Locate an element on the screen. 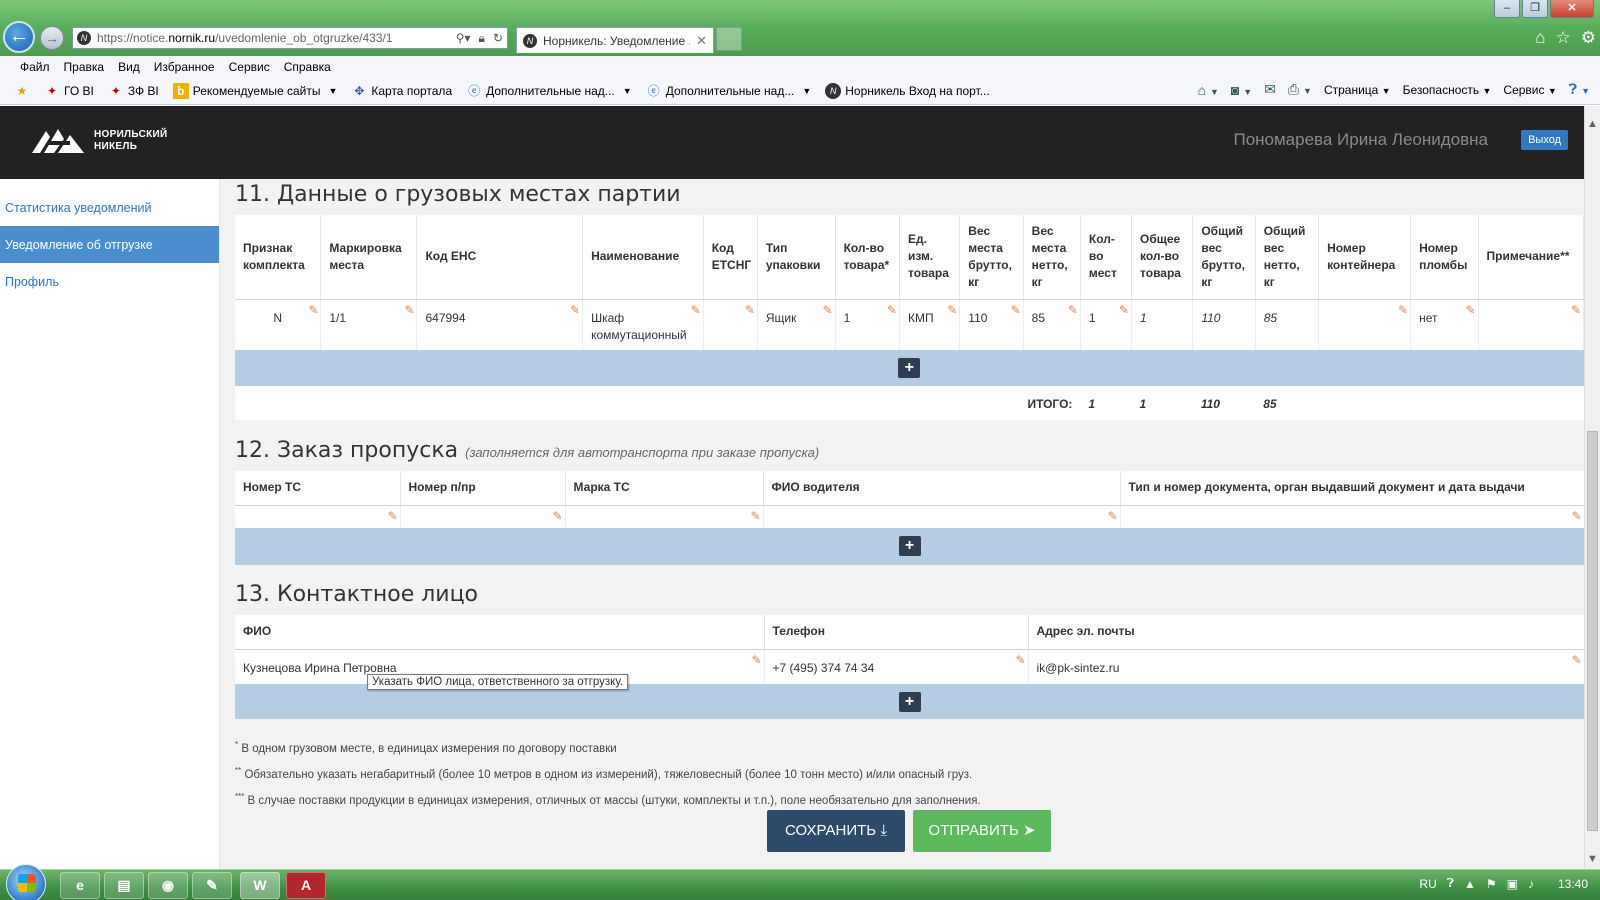 The width and height of the screenshot is (1600, 900). settings-gear-icon: ⚙ is located at coordinates (1588, 38).